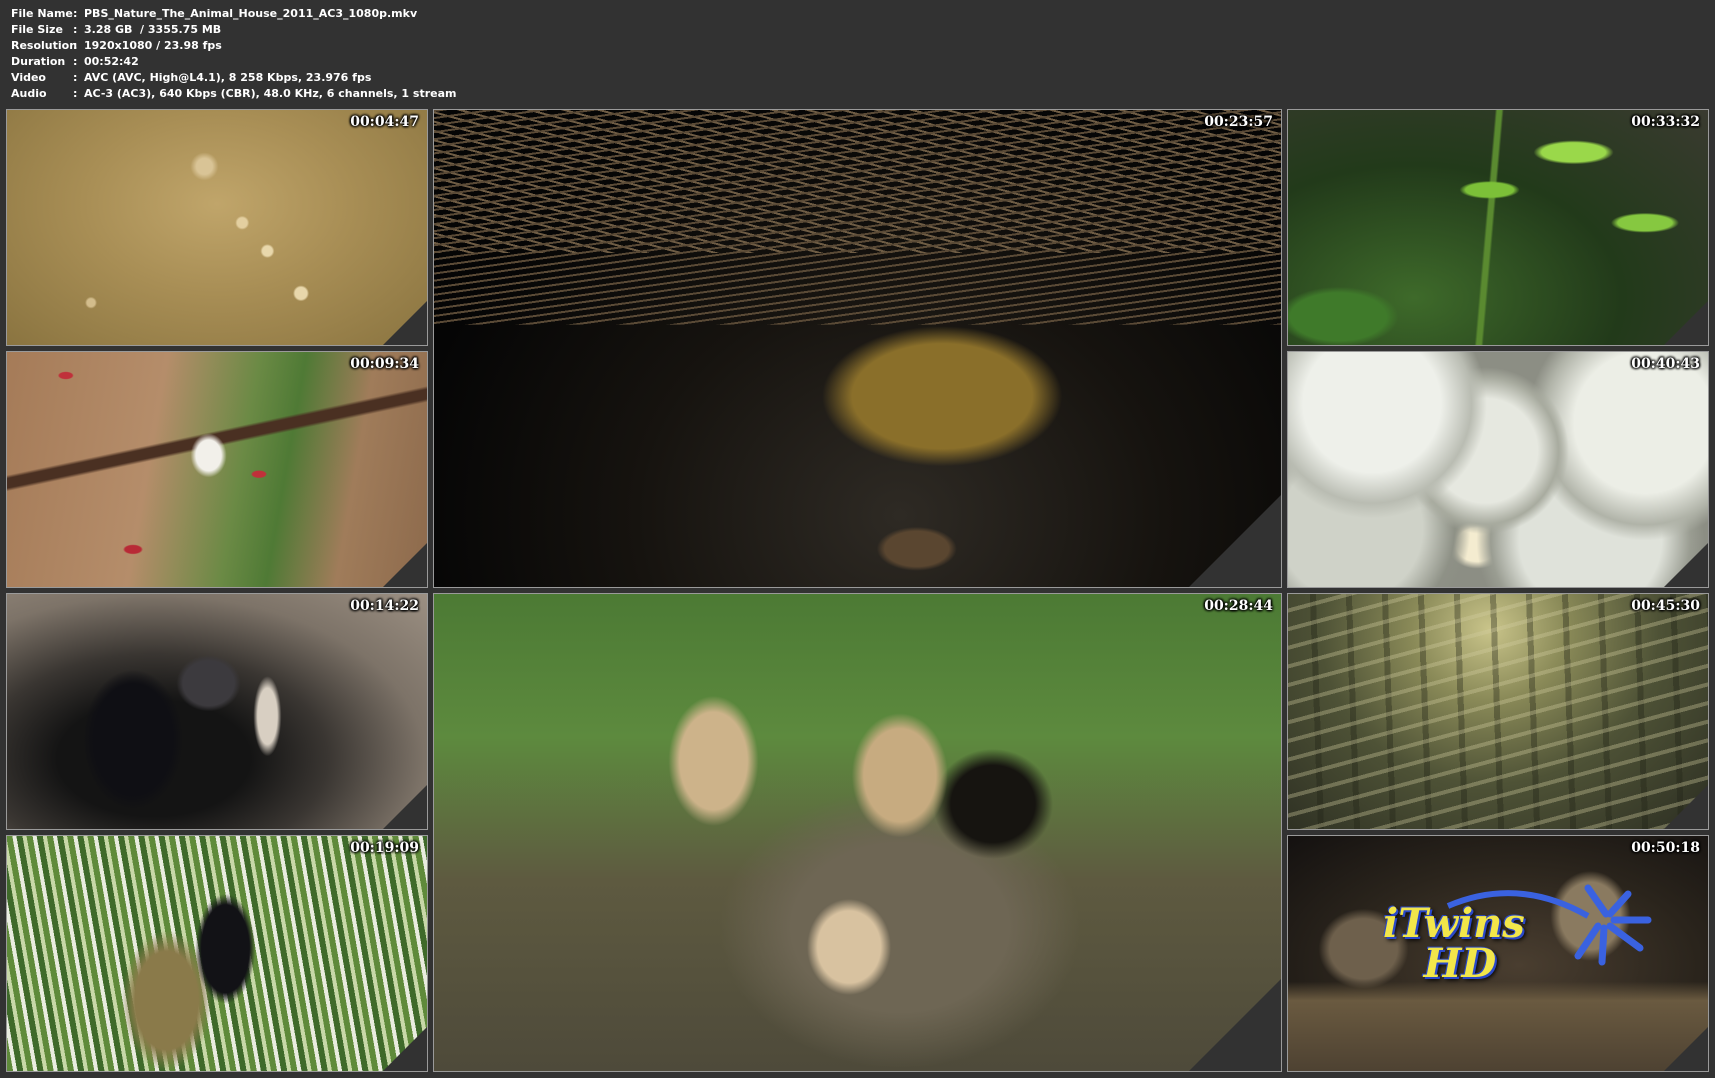  I want to click on watermark-logo: iTwins HD, so click(1454, 944).